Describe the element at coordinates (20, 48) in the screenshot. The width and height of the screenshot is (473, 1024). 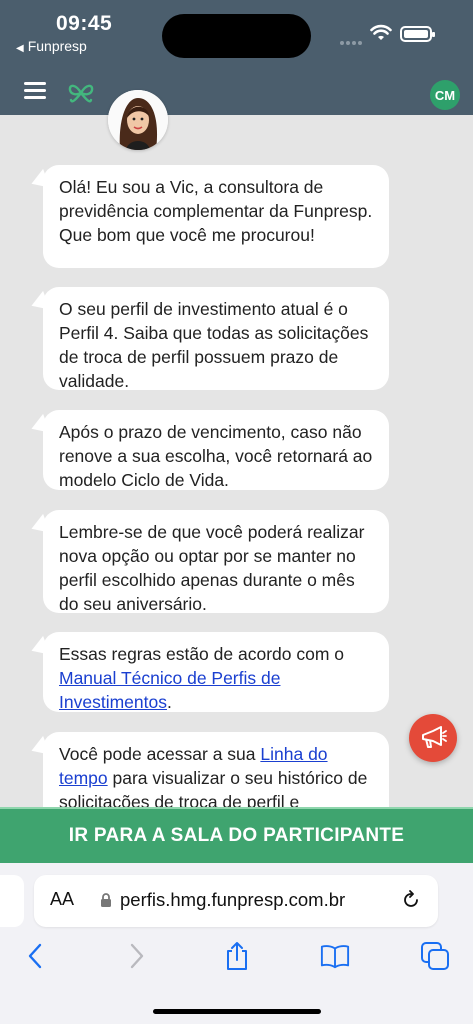
I see `back-triangle-icon: ◀` at that location.